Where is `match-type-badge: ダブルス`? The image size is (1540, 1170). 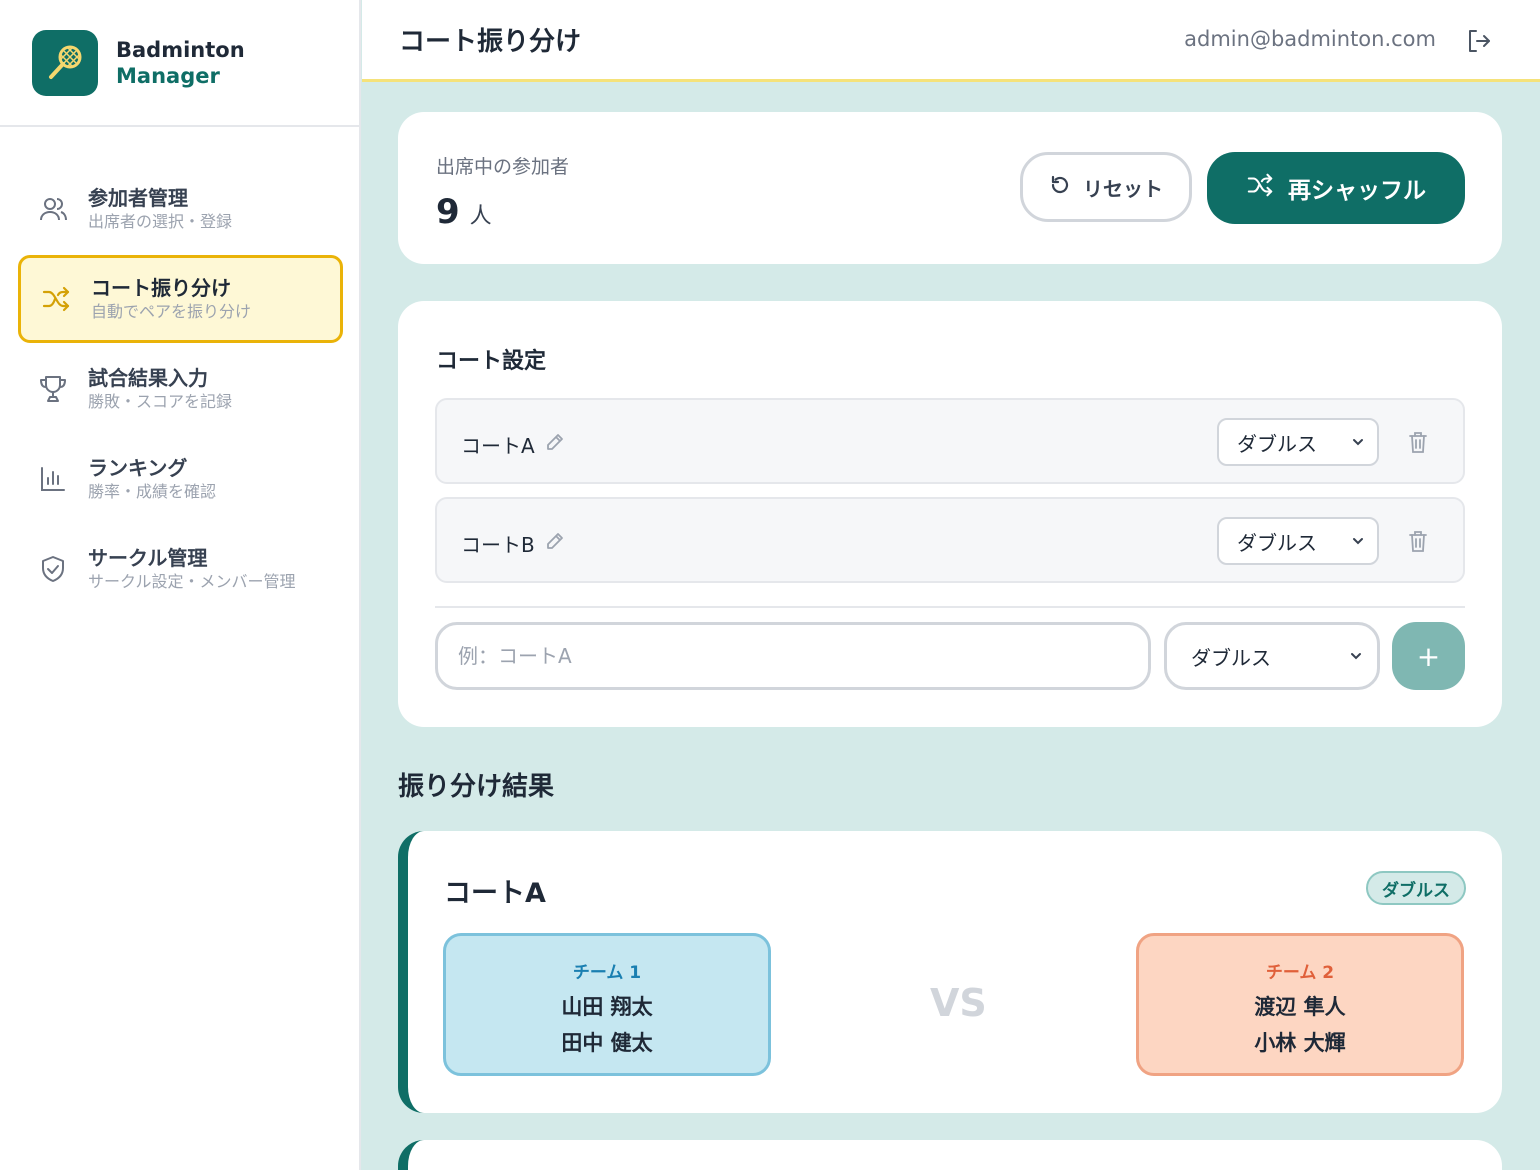
match-type-badge: ダブルス is located at coordinates (1416, 888).